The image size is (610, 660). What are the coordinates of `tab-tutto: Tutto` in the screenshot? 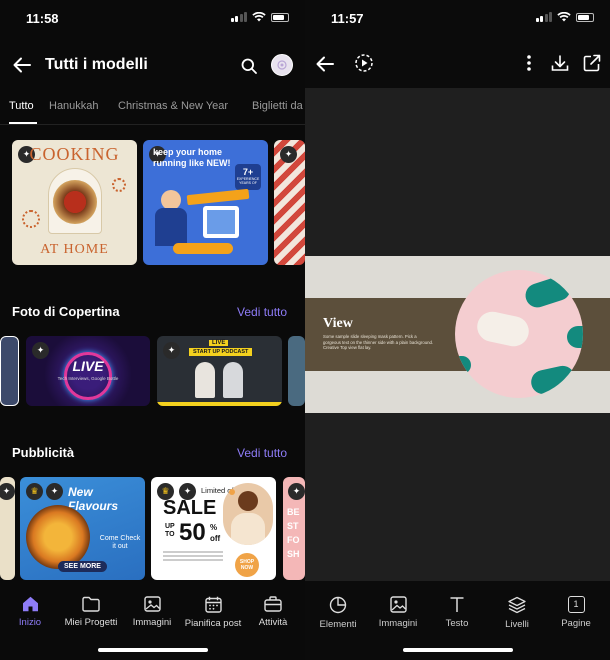 It's located at (21, 106).